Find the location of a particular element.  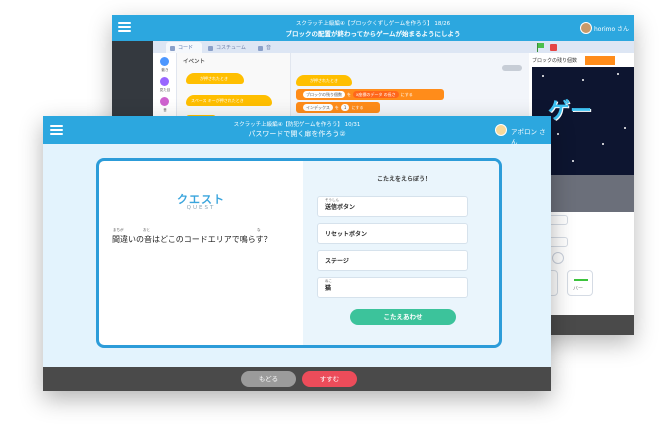

check-answer-button: こたえあわせ is located at coordinates (403, 317).